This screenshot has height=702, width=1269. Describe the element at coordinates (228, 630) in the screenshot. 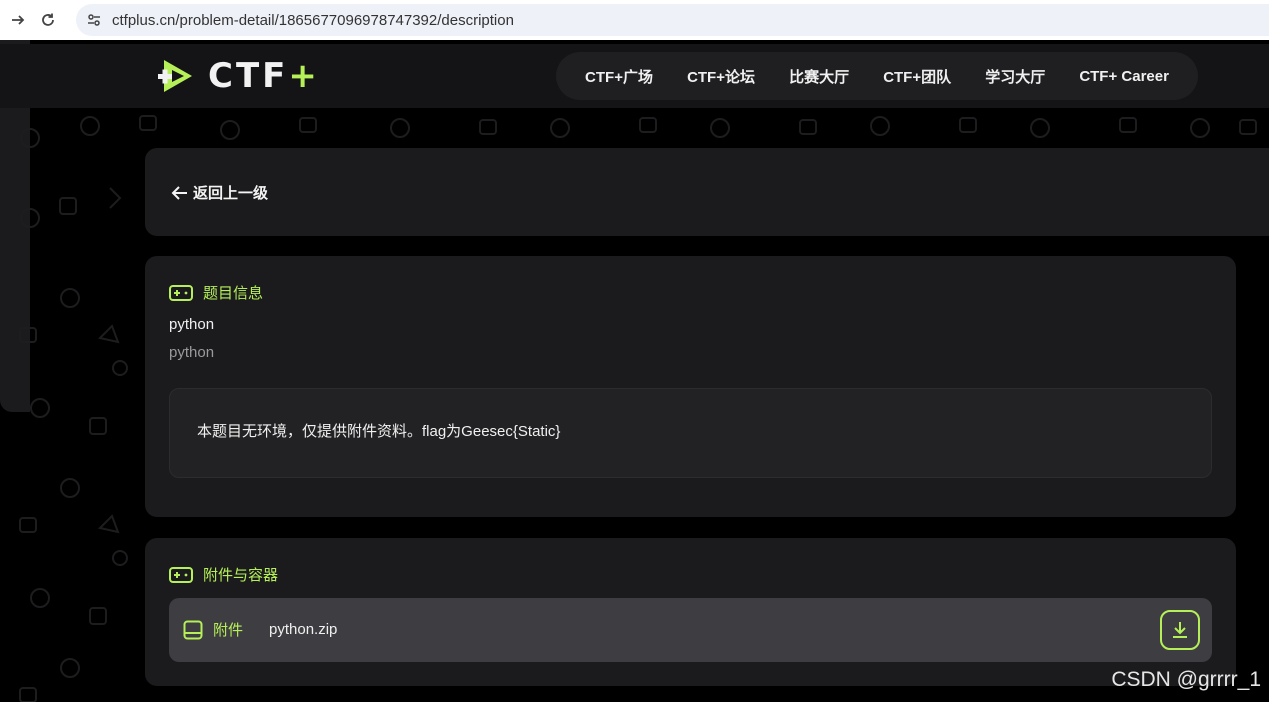

I see `attachment-label-text: 附件` at that location.